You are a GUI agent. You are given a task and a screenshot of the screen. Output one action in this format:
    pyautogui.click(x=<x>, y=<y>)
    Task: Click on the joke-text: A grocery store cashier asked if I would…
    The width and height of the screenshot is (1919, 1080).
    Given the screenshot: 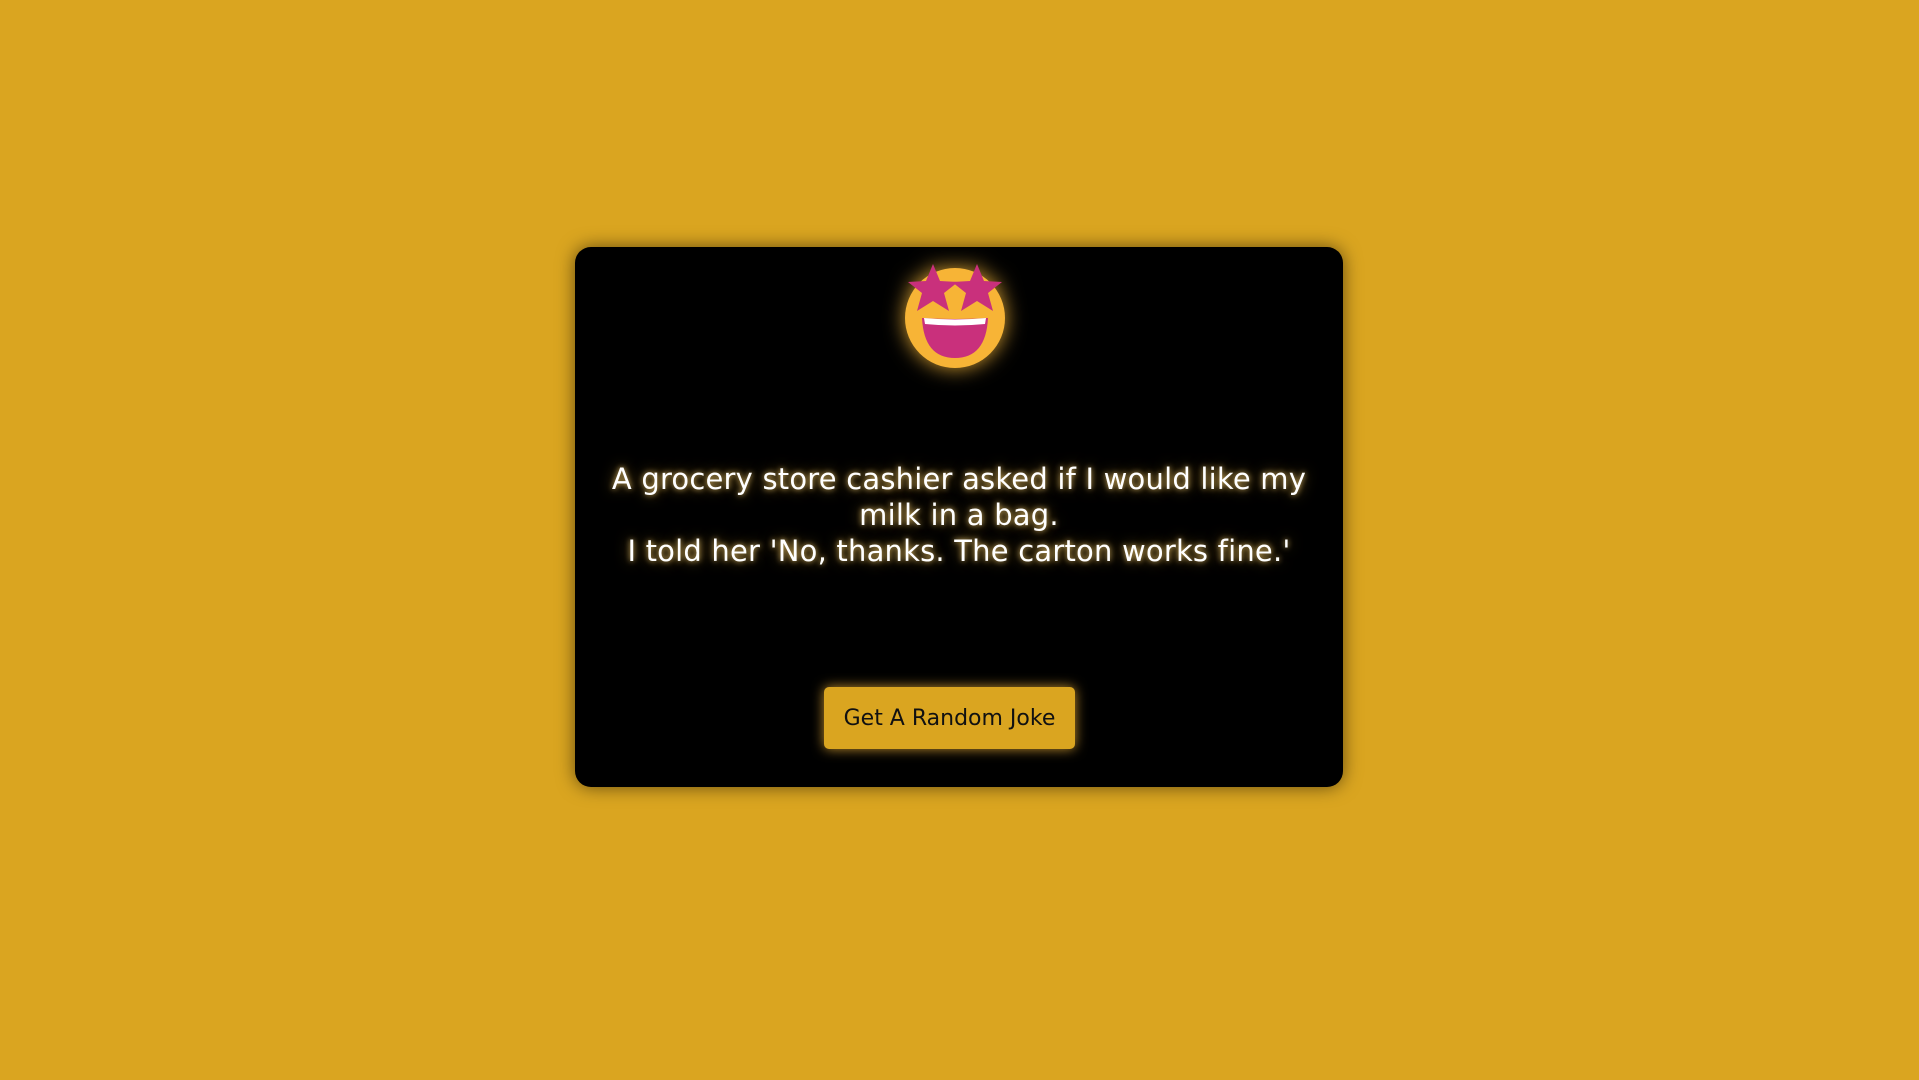 What is the action you would take?
    pyautogui.click(x=959, y=515)
    